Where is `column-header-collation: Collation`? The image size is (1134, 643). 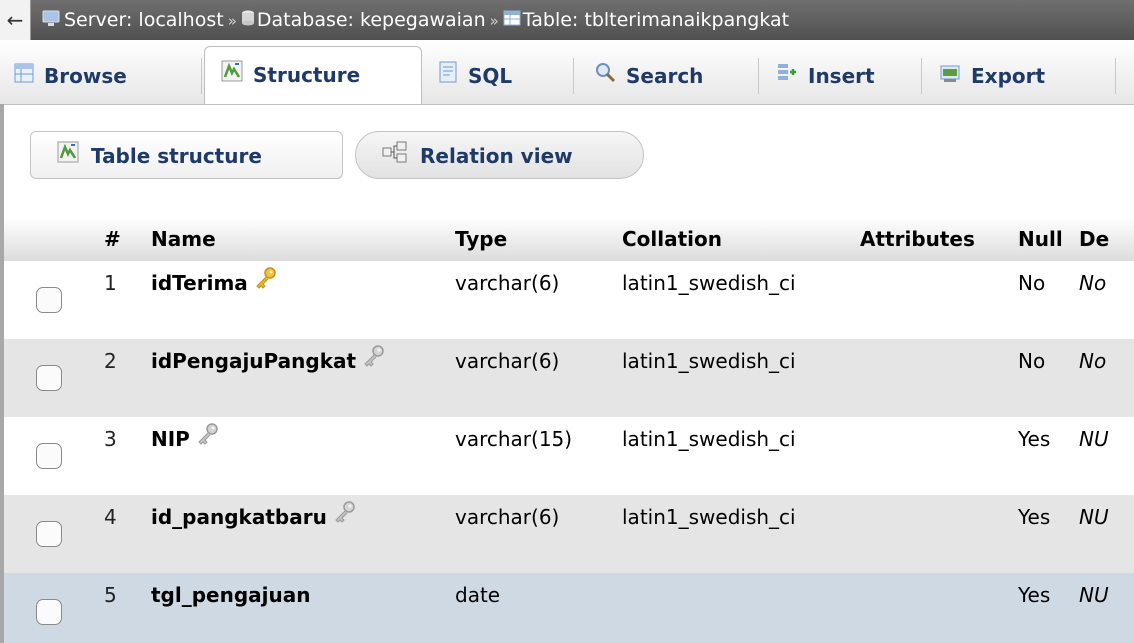 column-header-collation: Collation is located at coordinates (672, 239).